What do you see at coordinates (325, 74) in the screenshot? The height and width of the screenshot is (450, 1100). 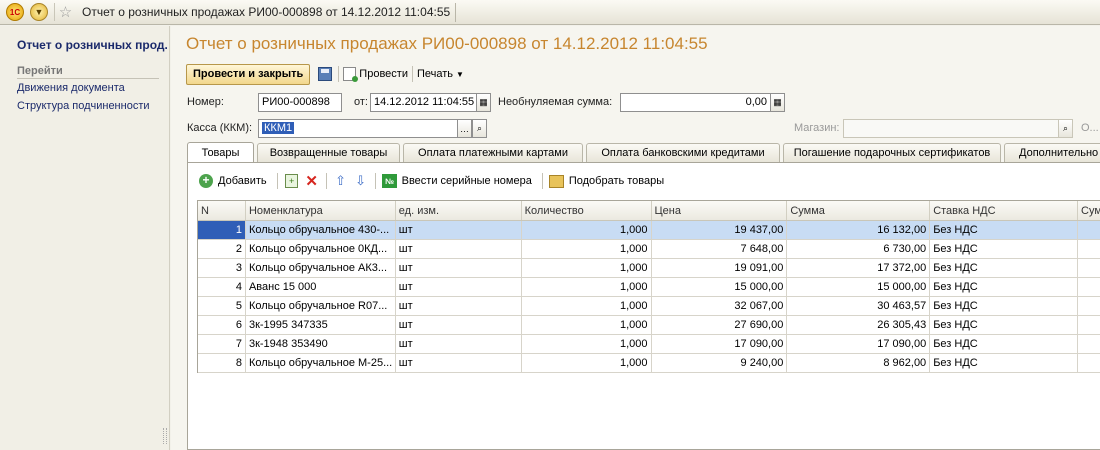 I see `save-icon` at bounding box center [325, 74].